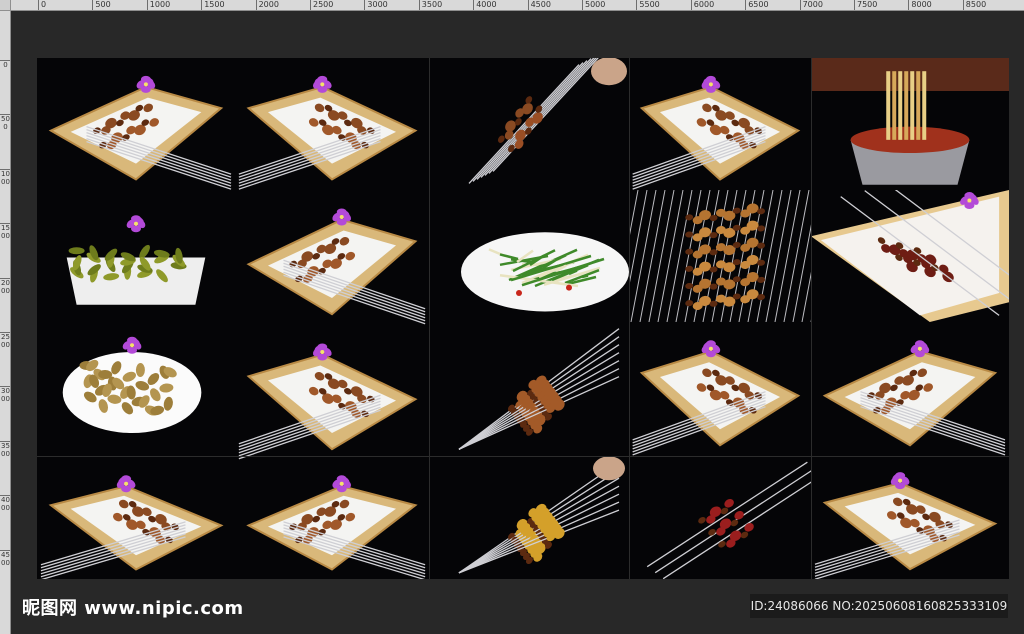 Image resolution: width=1024 pixels, height=634 pixels. I want to click on ruler-tick-label: 5000, so click(593, 5).